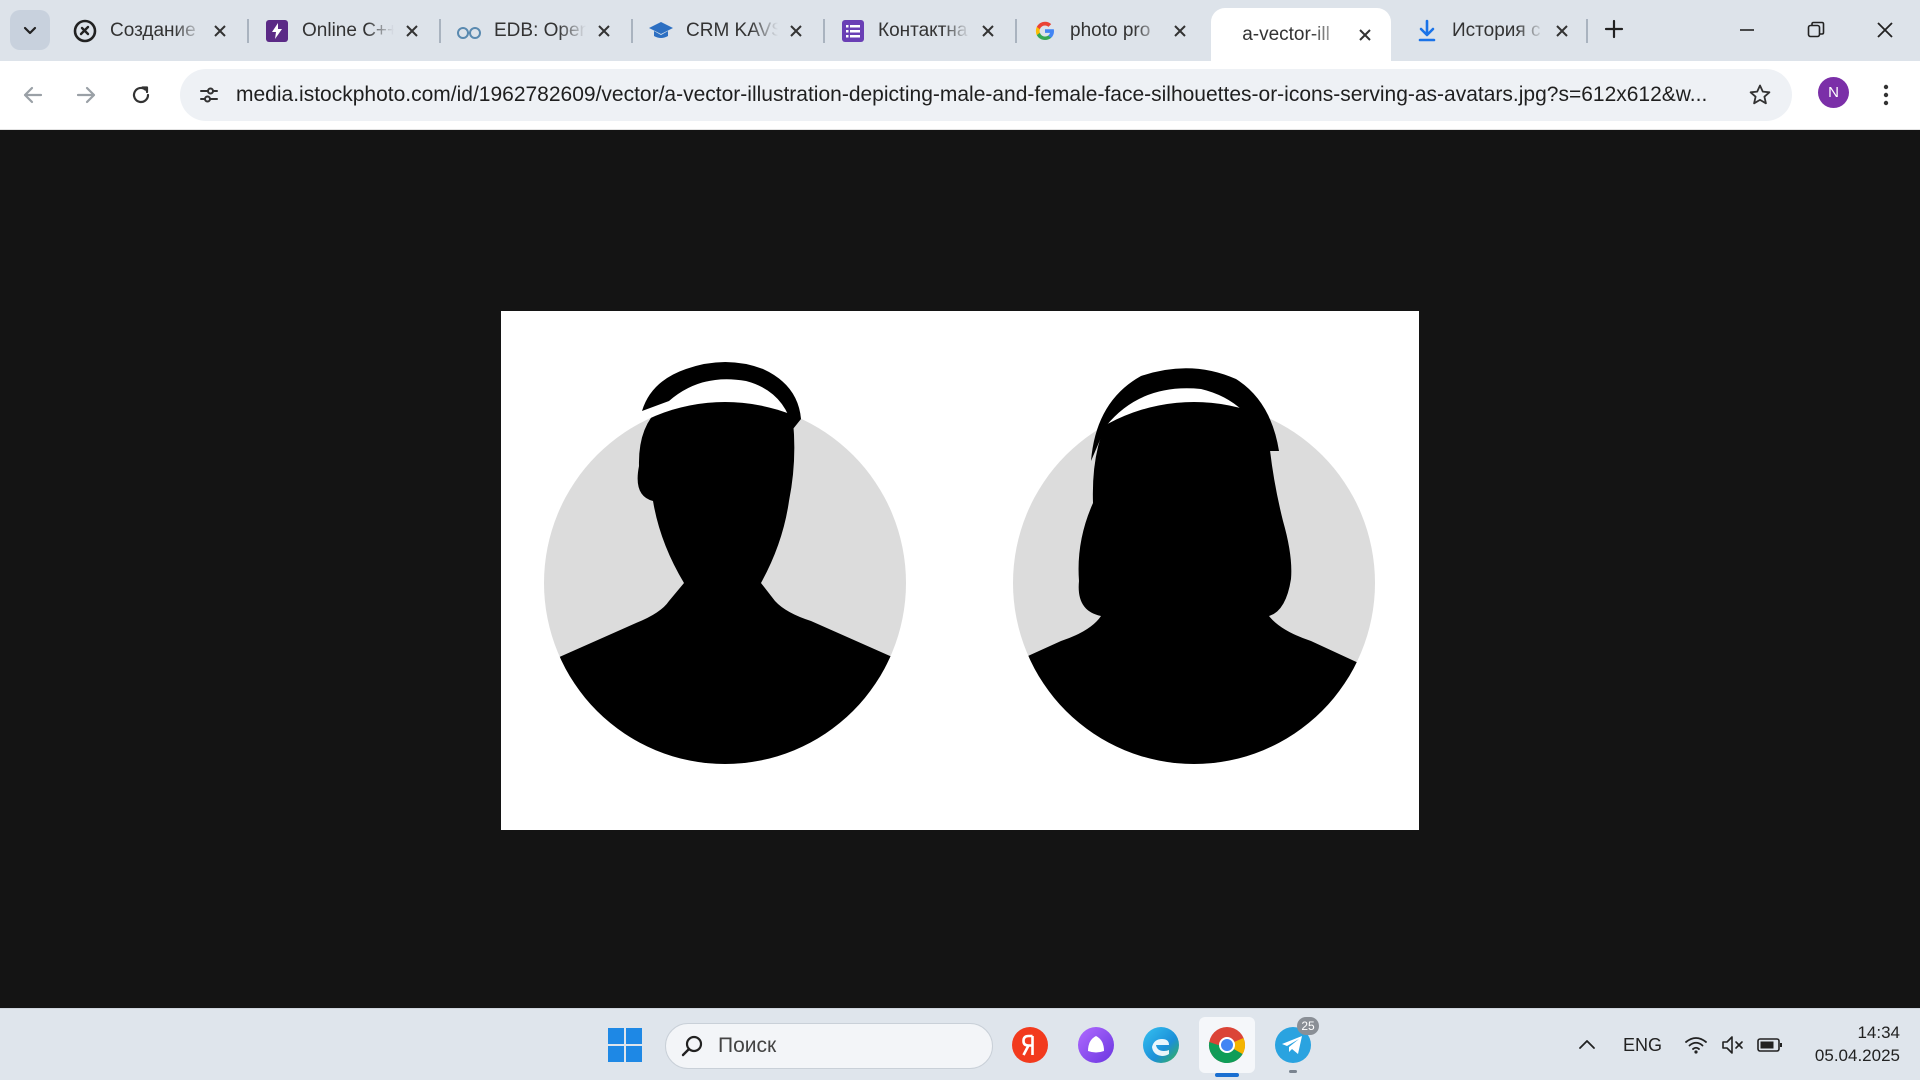 This screenshot has width=1920, height=1080. I want to click on edge-icon, so click(1161, 1045).